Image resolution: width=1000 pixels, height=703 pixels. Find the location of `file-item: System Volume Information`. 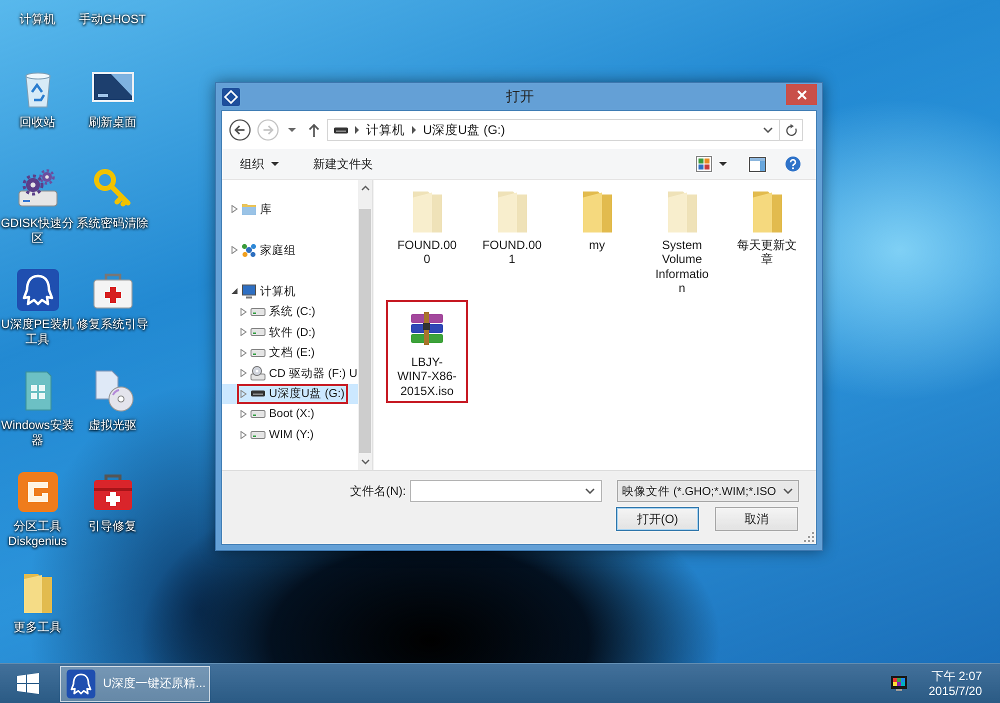

file-item: System Volume Information is located at coordinates (682, 242).